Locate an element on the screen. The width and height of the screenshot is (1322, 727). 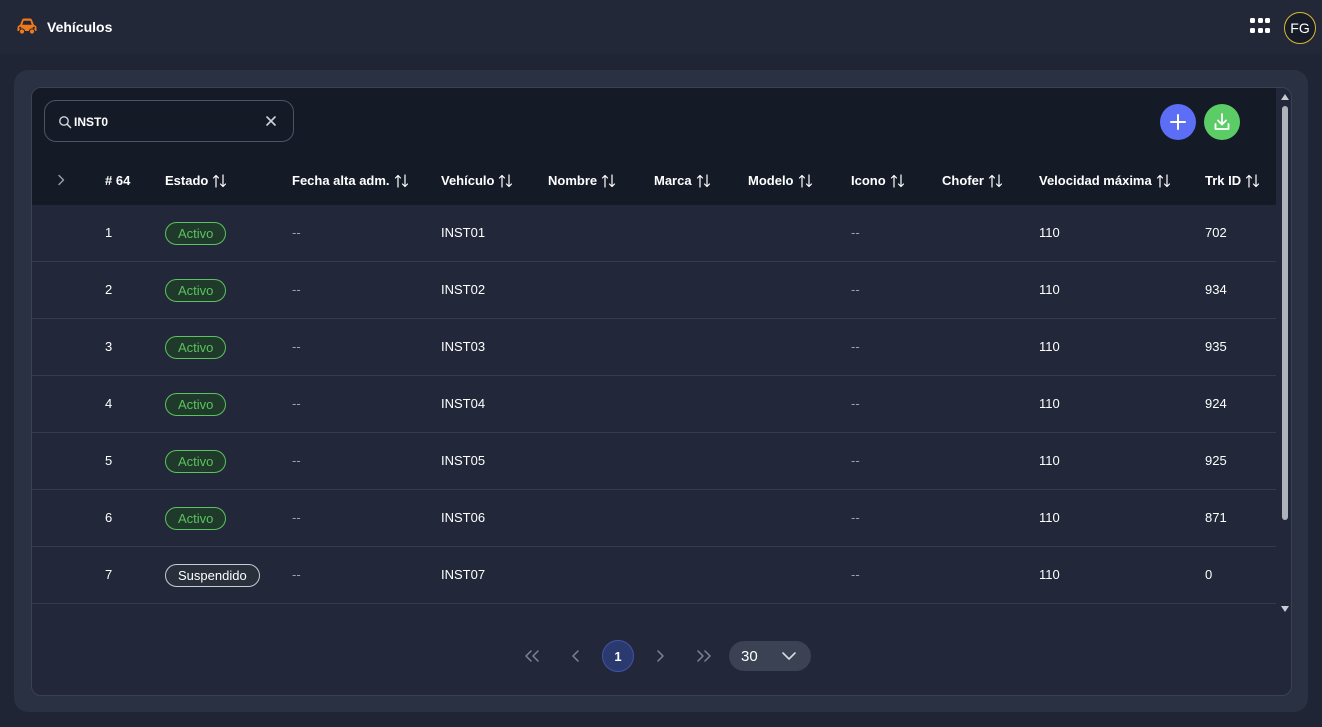
previous-page-button is located at coordinates (576, 656).